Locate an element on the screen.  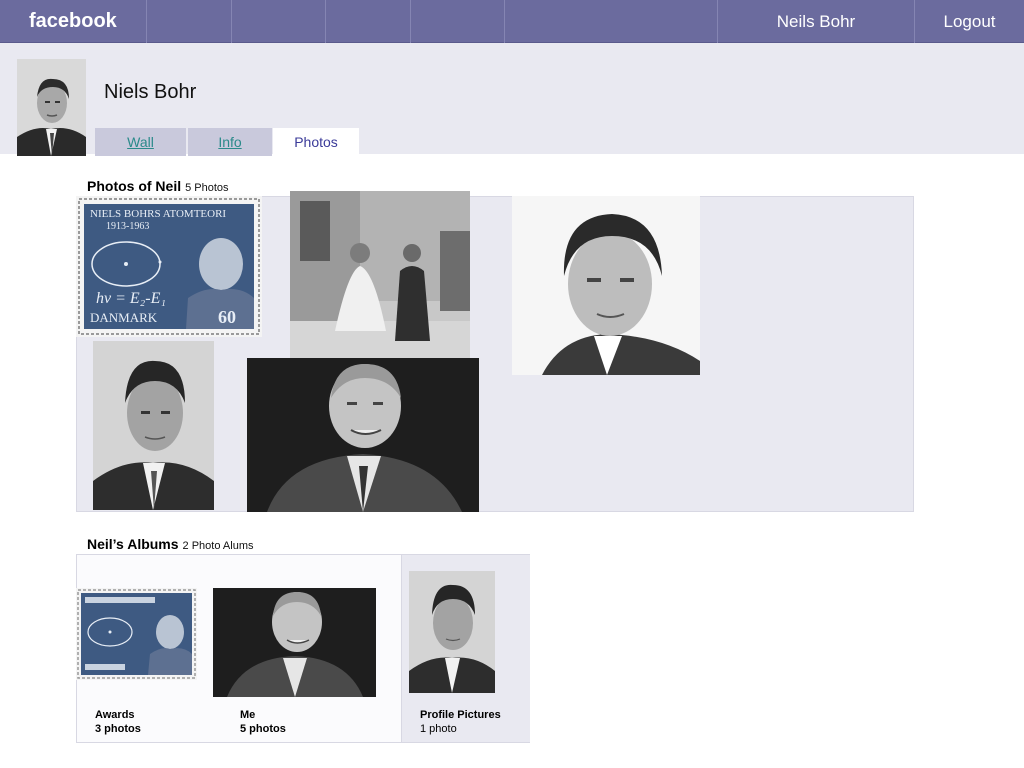
albums-count: 2 Photo Alums is located at coordinates (218, 546).